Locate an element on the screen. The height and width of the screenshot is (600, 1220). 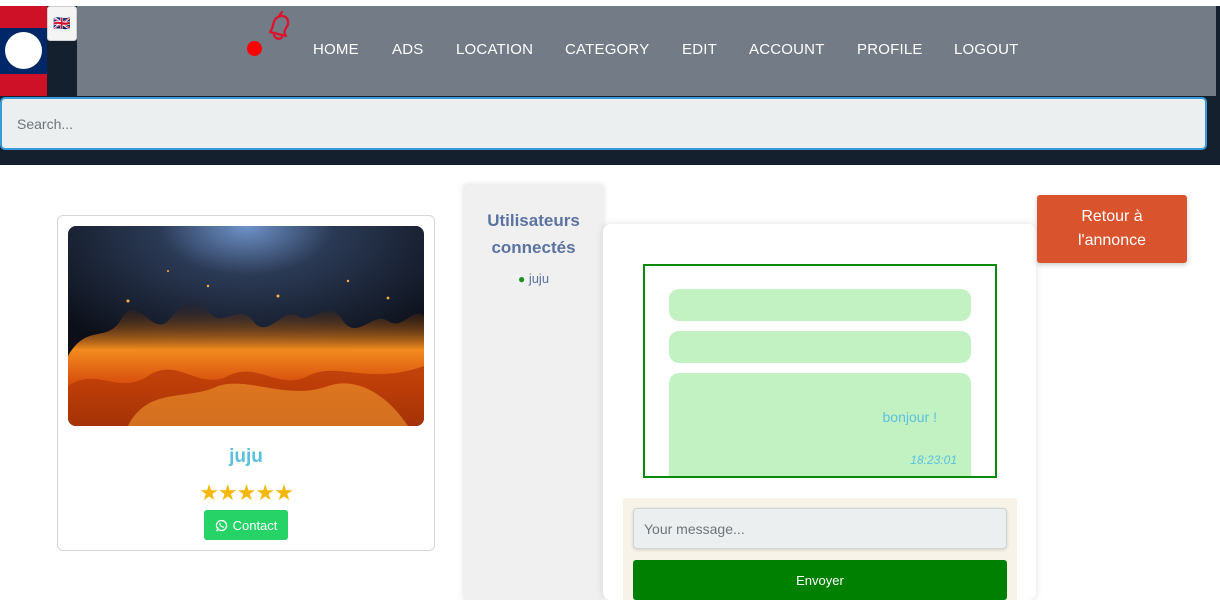
message-composer: Envoyer is located at coordinates (820, 549).